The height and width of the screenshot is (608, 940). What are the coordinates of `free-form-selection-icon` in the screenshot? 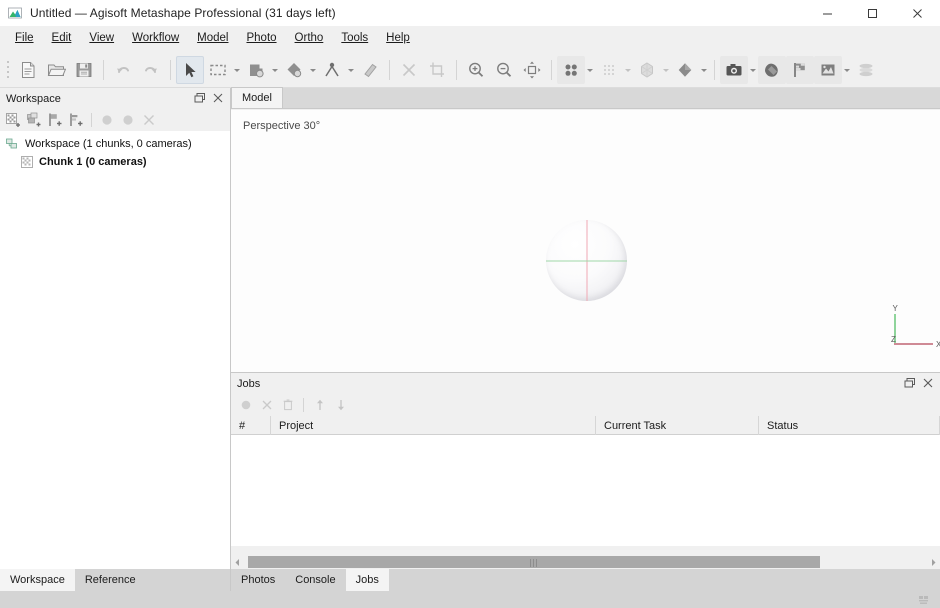 It's located at (256, 70).